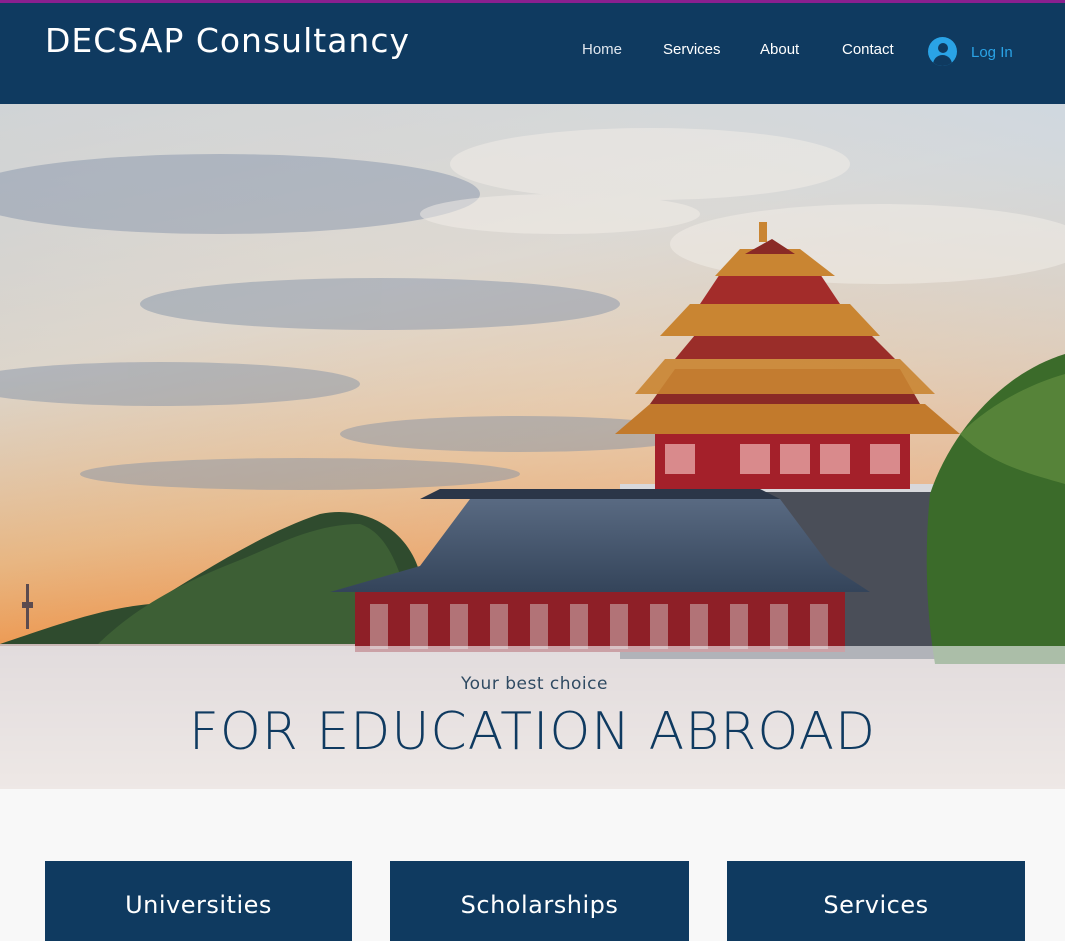 The width and height of the screenshot is (1065, 941). Describe the element at coordinates (942, 51) in the screenshot. I see `user-avatar-icon` at that location.